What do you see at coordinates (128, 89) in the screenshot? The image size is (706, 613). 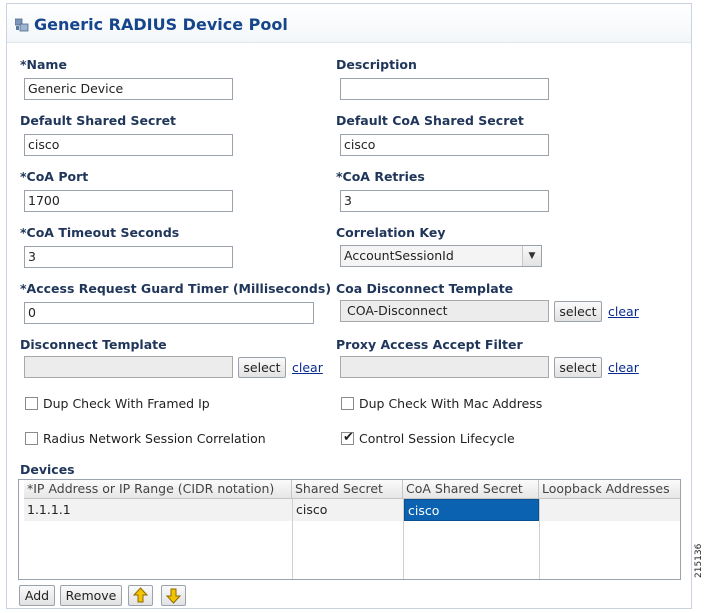 I see `name-input: Generic Device` at bounding box center [128, 89].